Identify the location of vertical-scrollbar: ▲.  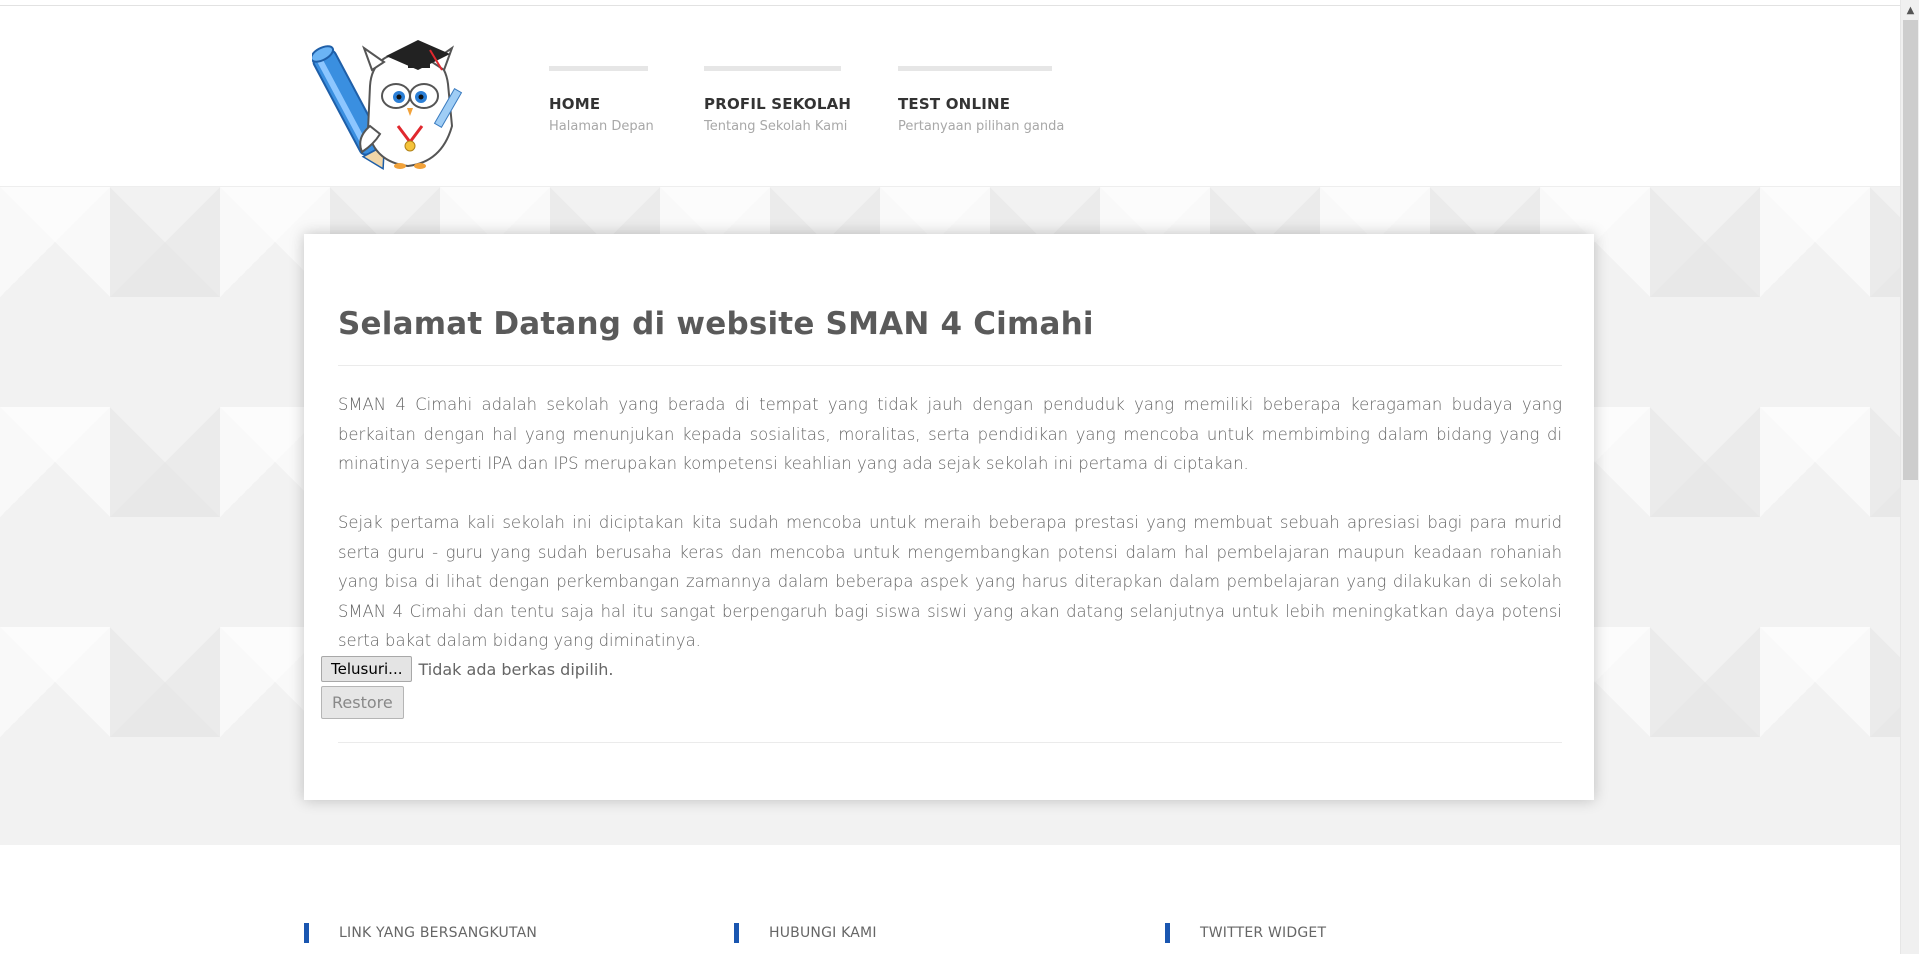
(1909, 477).